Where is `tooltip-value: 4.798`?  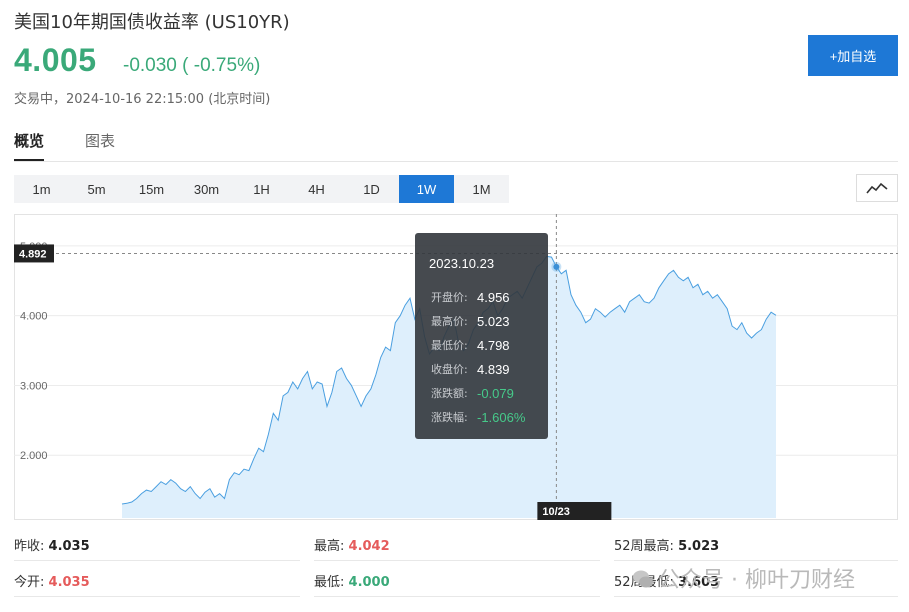 tooltip-value: 4.798 is located at coordinates (493, 345).